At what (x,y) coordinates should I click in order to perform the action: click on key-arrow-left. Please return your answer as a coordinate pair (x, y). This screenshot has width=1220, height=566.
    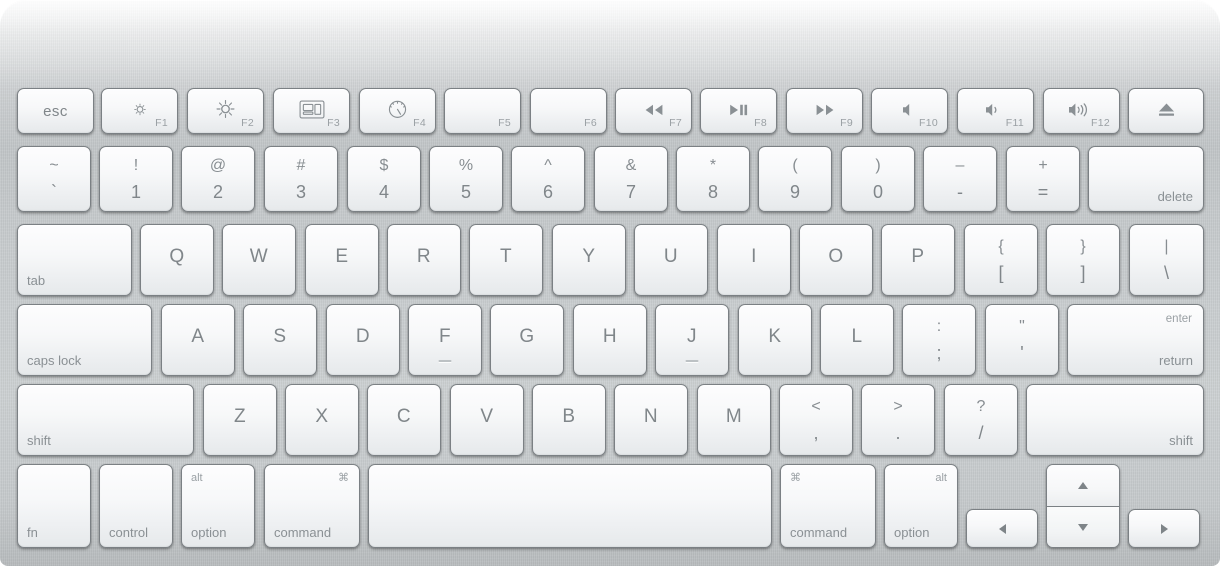
    Looking at the image, I should click on (1002, 528).